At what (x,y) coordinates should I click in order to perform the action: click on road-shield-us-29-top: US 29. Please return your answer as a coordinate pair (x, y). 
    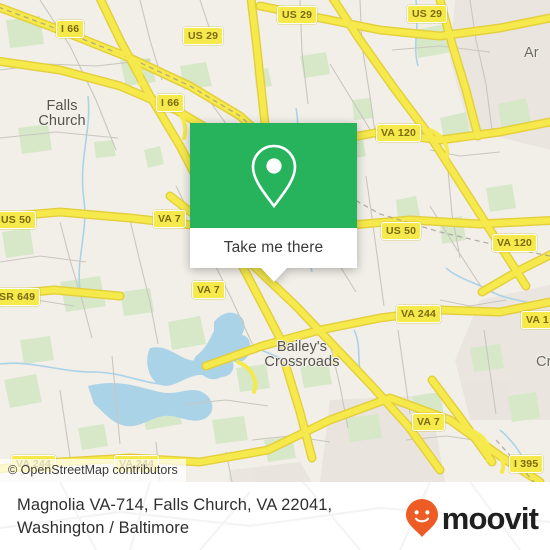
    Looking at the image, I should click on (297, 15).